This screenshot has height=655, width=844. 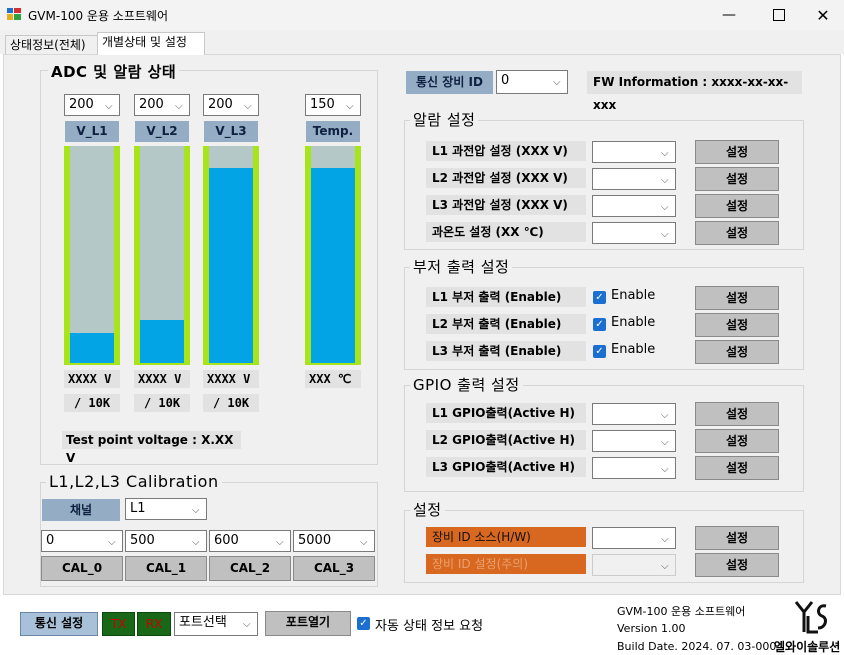 I want to click on alarm-label-3: 과온도 설정 (XX ℃), so click(x=506, y=232).